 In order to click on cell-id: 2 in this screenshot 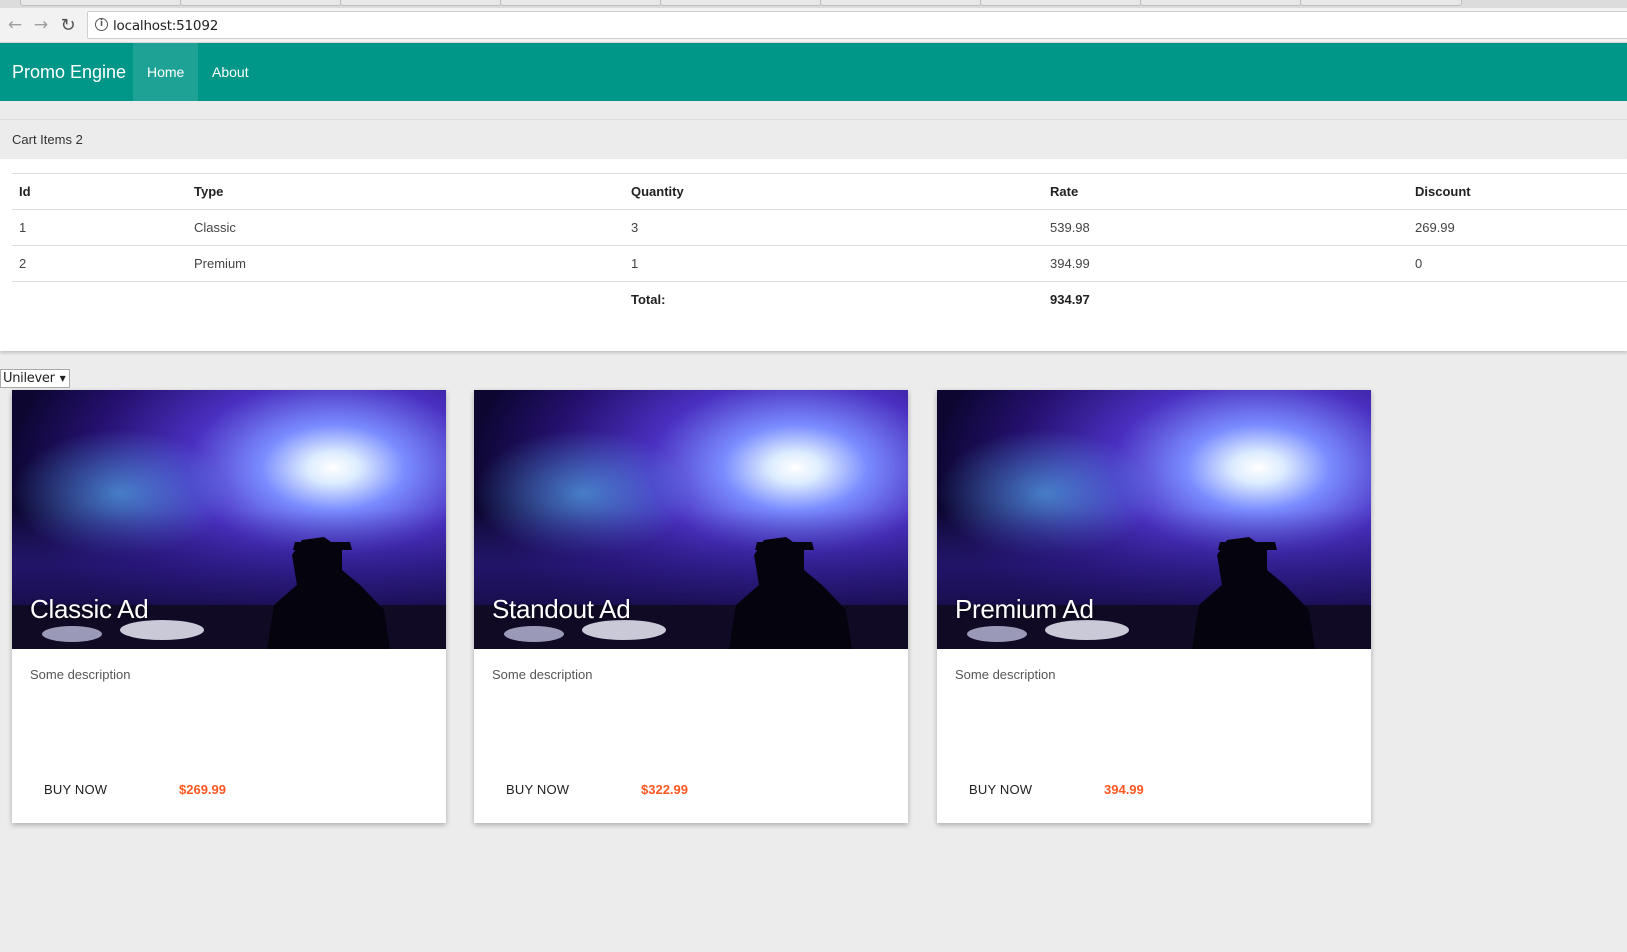, I will do `click(99, 263)`.